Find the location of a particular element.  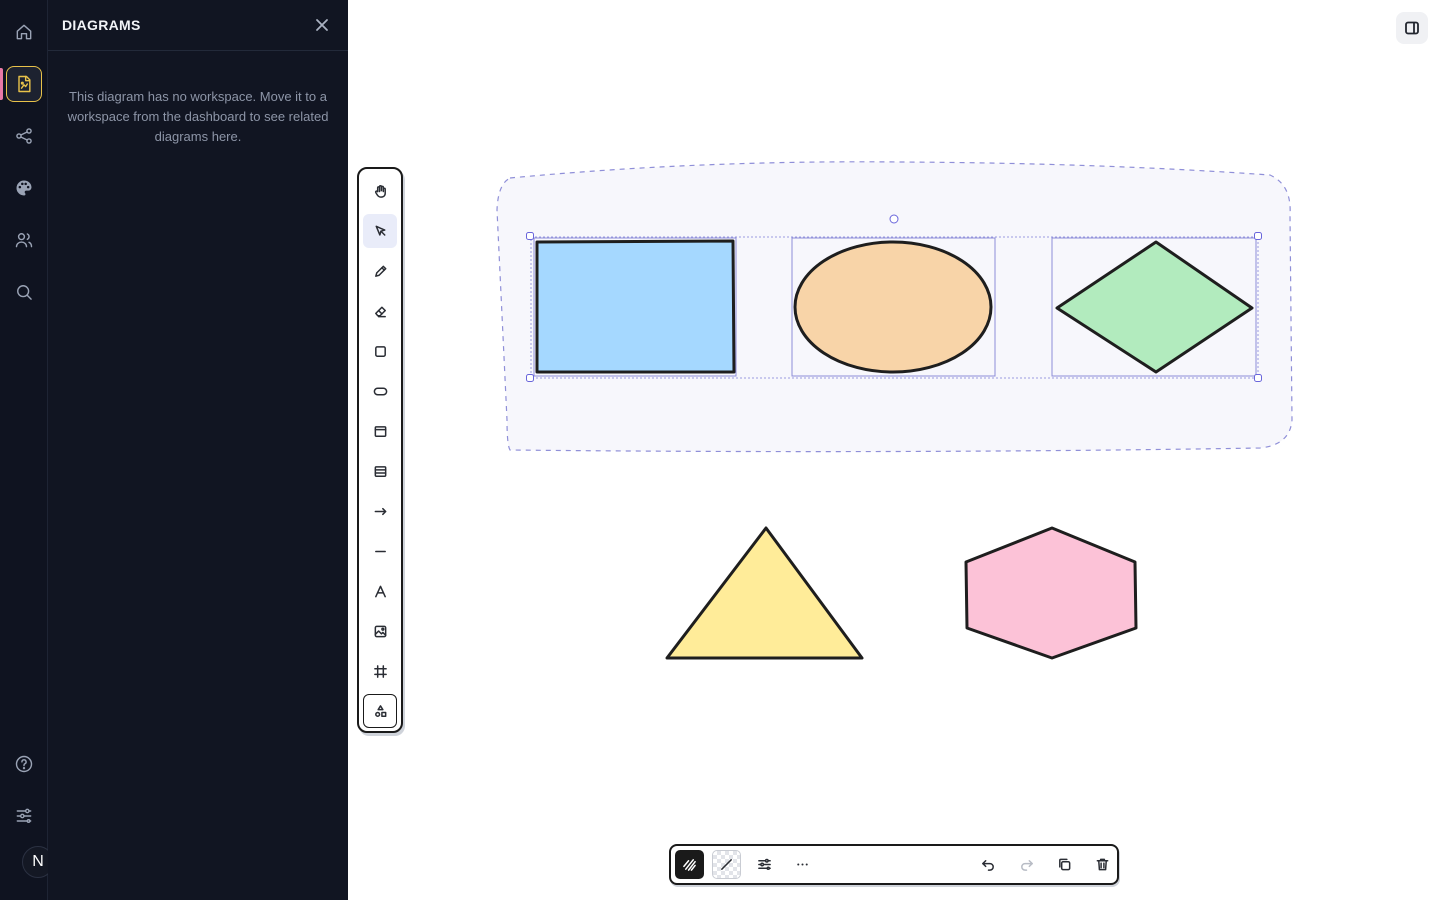

ellipse-icon is located at coordinates (380, 391).